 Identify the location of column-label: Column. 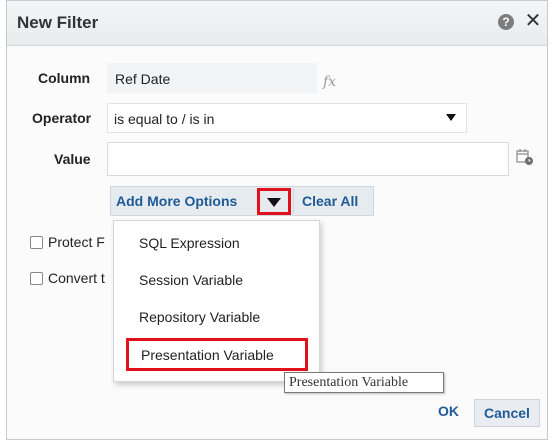
(64, 78).